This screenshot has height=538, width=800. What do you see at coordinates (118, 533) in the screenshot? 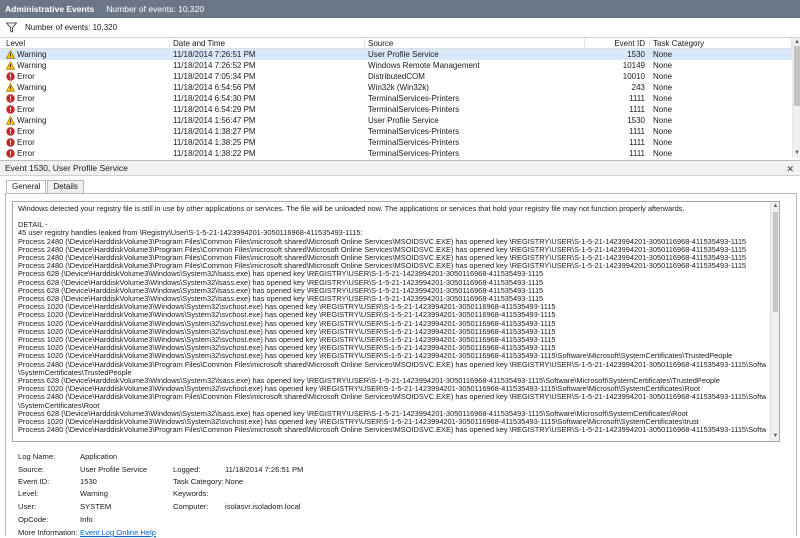
I see `event-log-online-help-link: Event Log Online Help` at bounding box center [118, 533].